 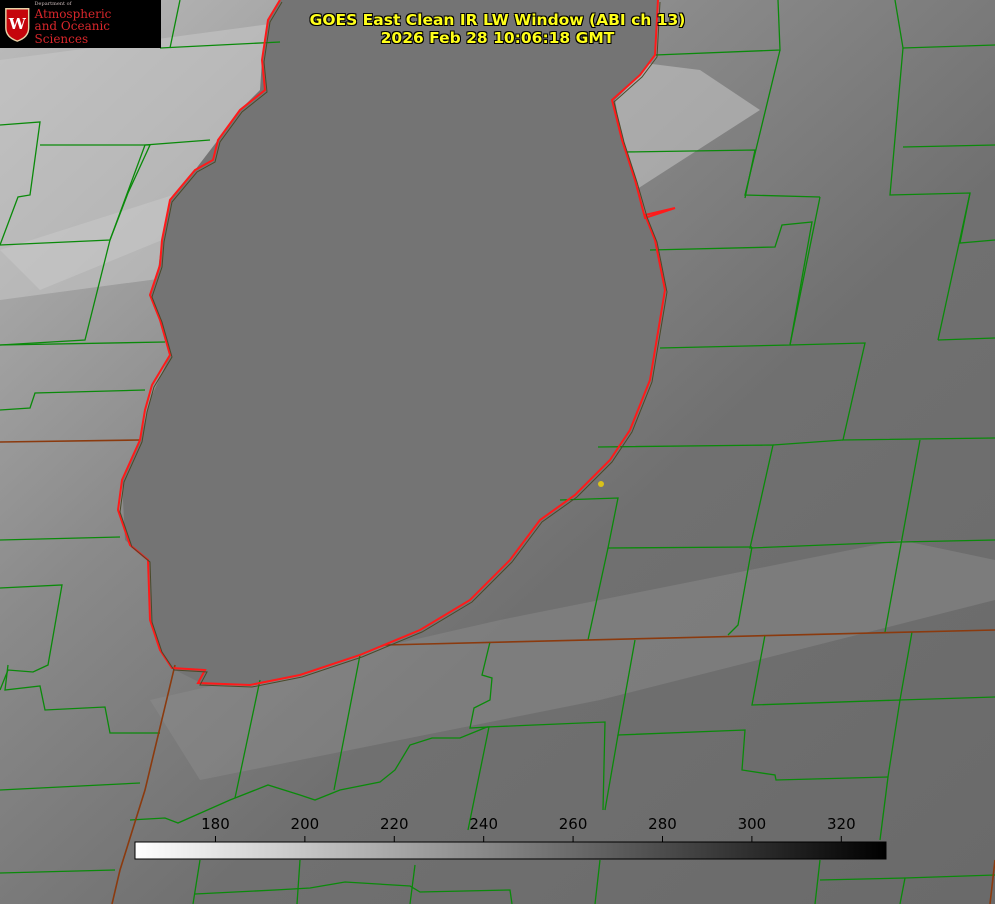 I want to click on colorbar-tick-label: 280, so click(x=662, y=824).